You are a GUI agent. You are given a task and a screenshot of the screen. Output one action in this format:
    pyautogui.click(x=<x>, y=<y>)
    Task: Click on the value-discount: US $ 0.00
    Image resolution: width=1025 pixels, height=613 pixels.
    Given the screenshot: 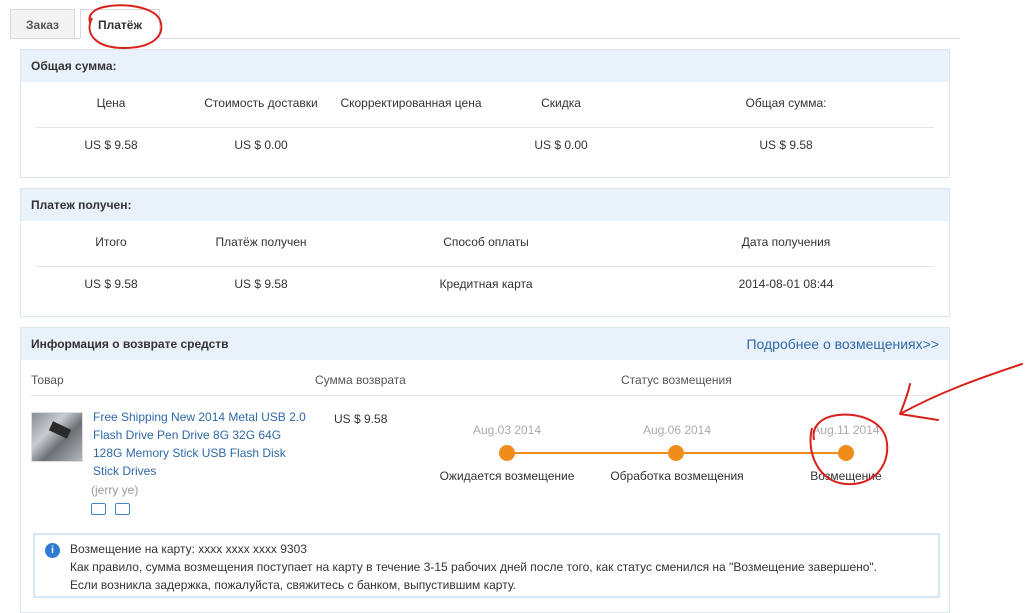 What is the action you would take?
    pyautogui.click(x=561, y=145)
    